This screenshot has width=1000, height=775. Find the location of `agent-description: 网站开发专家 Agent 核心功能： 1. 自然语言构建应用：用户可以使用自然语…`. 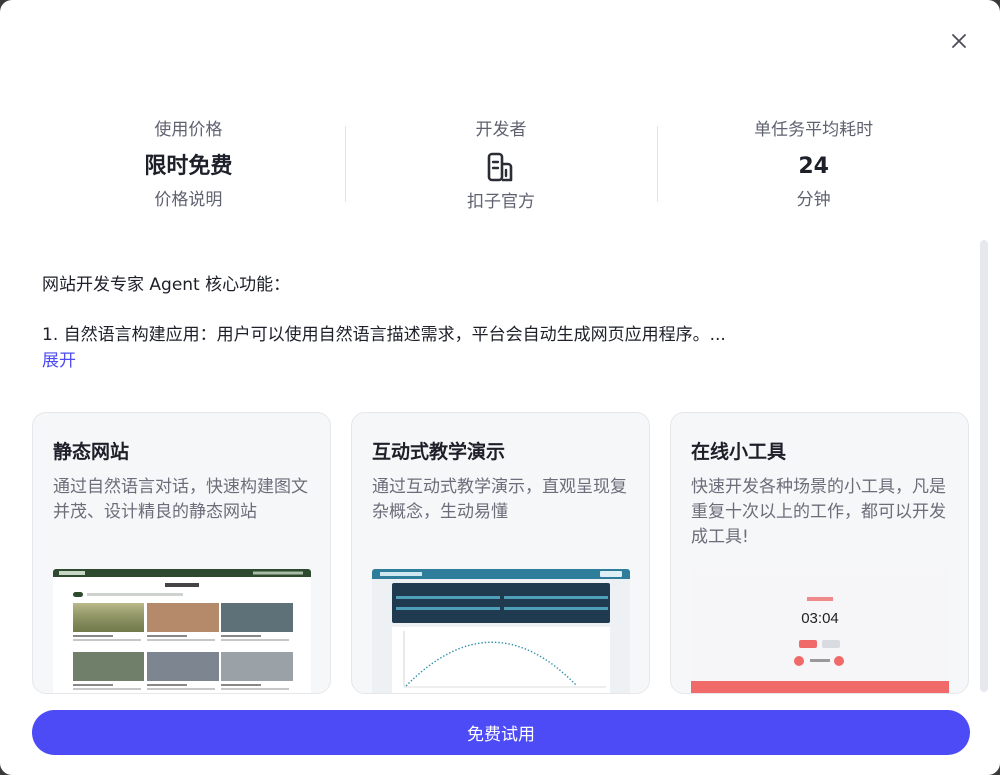

agent-description: 网站开发专家 Agent 核心功能： 1. 自然语言构建应用：用户可以使用自然语… is located at coordinates (492, 323).